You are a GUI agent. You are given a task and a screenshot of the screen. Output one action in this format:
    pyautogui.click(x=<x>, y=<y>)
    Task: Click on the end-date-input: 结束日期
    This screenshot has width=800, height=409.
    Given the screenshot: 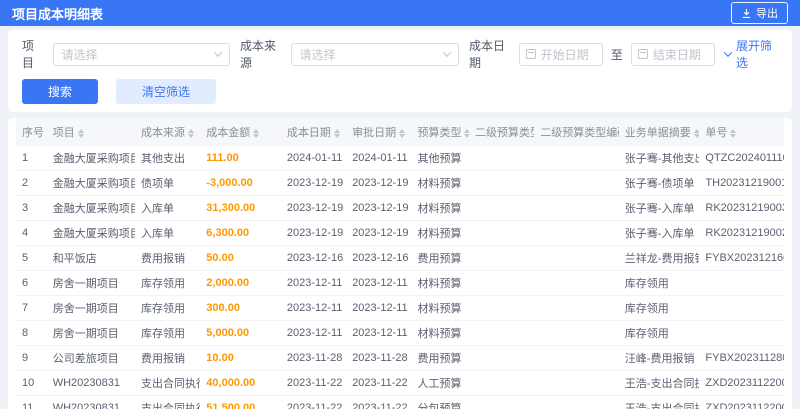 What is the action you would take?
    pyautogui.click(x=673, y=54)
    